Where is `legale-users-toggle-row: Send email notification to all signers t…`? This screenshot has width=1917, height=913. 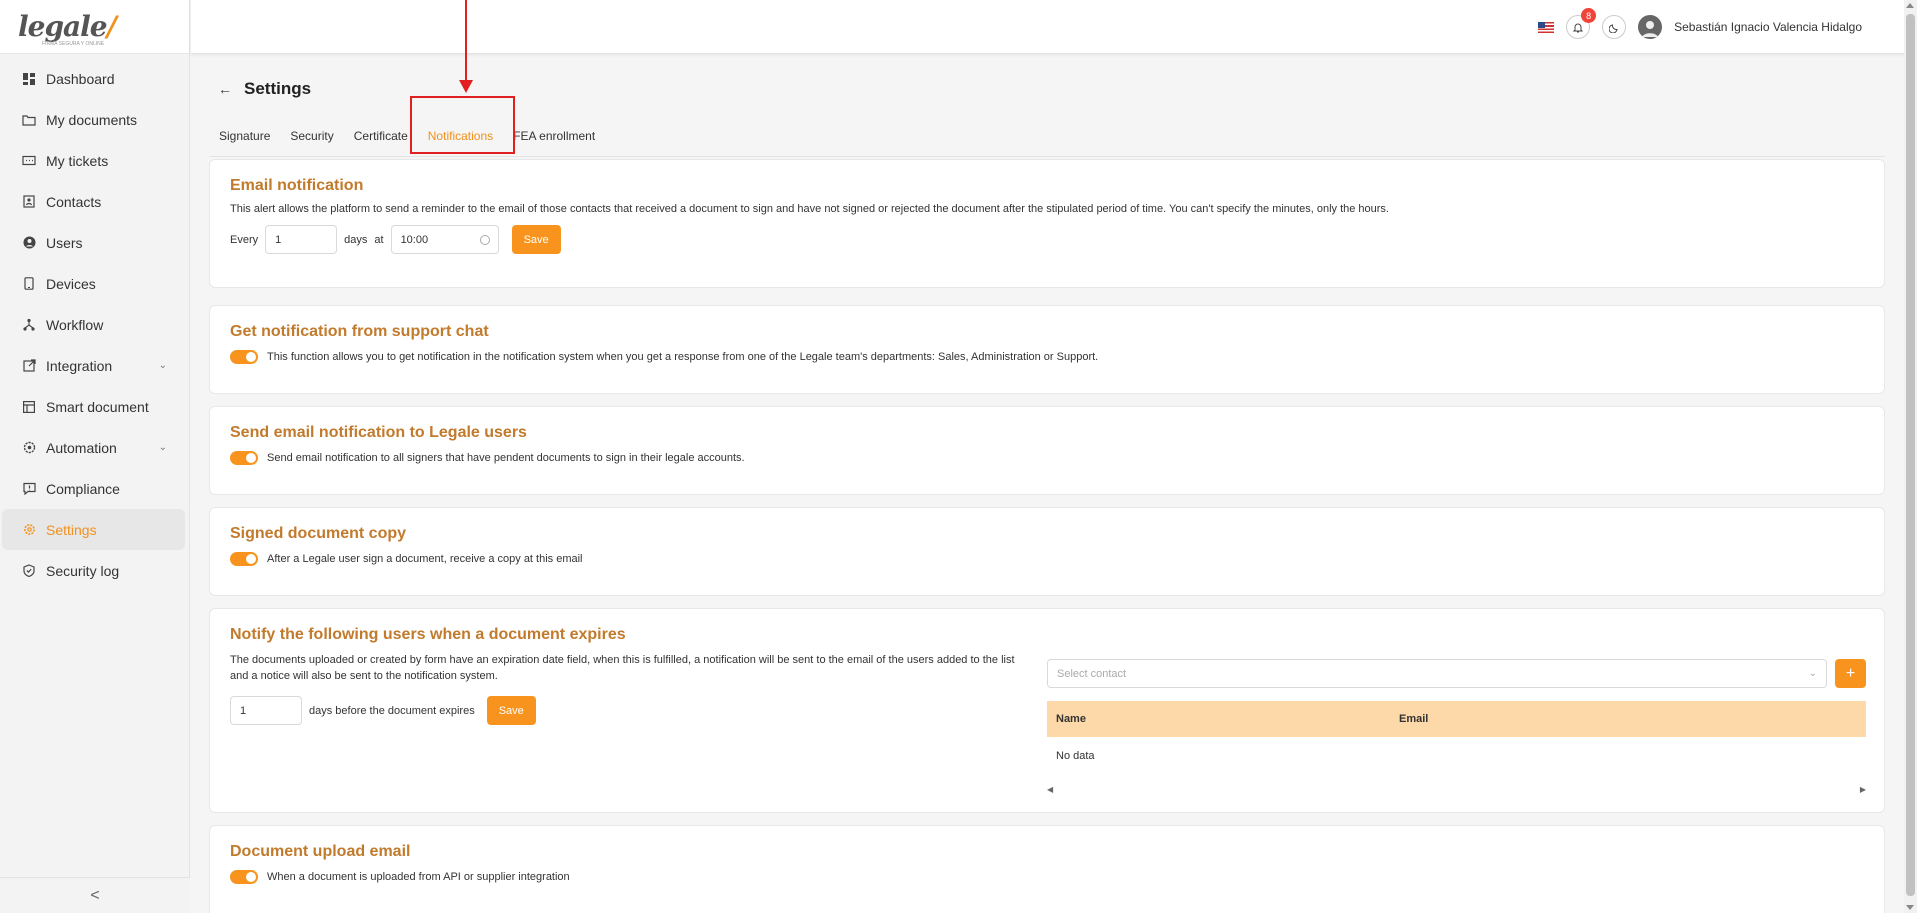 legale-users-toggle-row: Send email notification to all signers t… is located at coordinates (1047, 458).